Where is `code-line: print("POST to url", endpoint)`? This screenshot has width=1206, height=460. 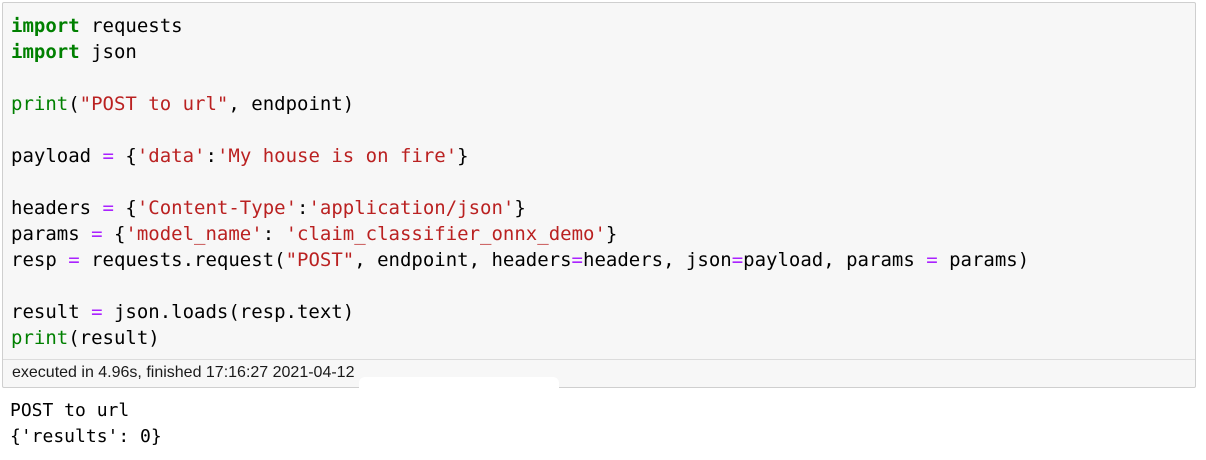
code-line: print("POST to url", endpoint) is located at coordinates (520, 104).